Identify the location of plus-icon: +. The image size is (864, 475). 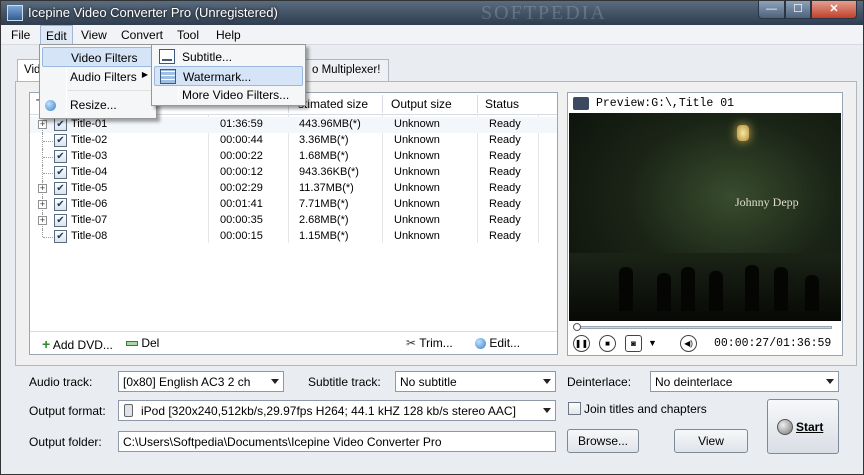
(46, 344).